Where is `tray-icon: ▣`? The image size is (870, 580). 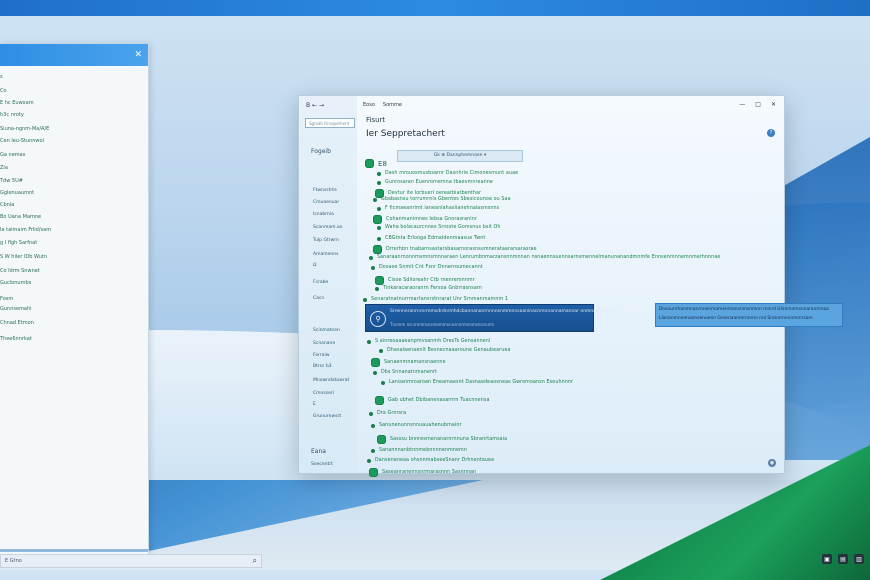 tray-icon: ▣ is located at coordinates (827, 559).